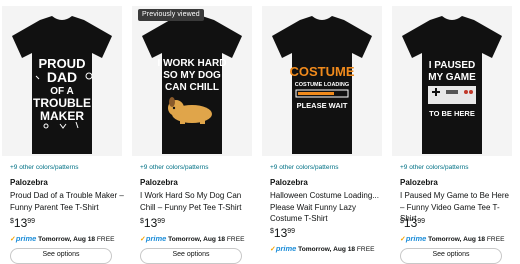  What do you see at coordinates (322, 105) in the screenshot?
I see `shirt-text-line: PLEASE WAIT` at bounding box center [322, 105].